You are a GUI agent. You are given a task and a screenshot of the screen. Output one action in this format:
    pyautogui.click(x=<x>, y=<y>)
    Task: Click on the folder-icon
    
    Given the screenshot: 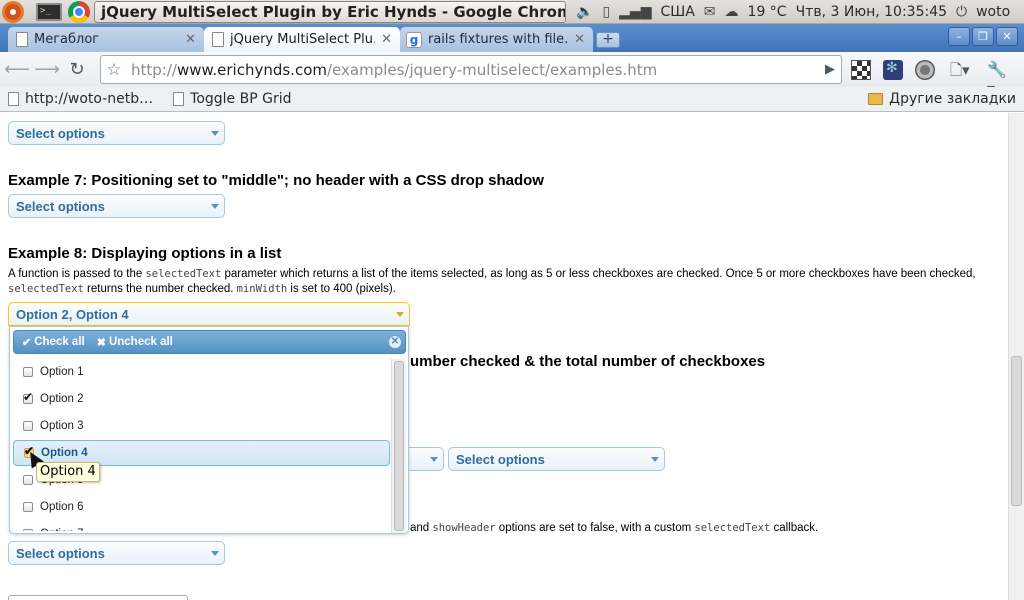 What is the action you would take?
    pyautogui.click(x=876, y=99)
    